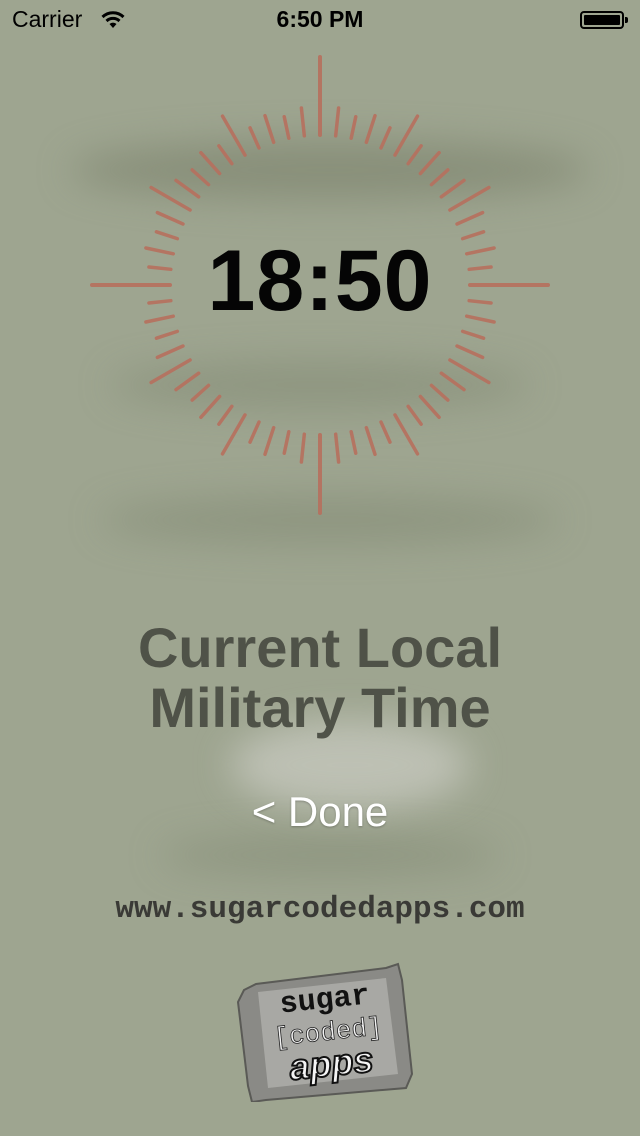  I want to click on status-bar: Carrier 6:50 PM, so click(320, 20).